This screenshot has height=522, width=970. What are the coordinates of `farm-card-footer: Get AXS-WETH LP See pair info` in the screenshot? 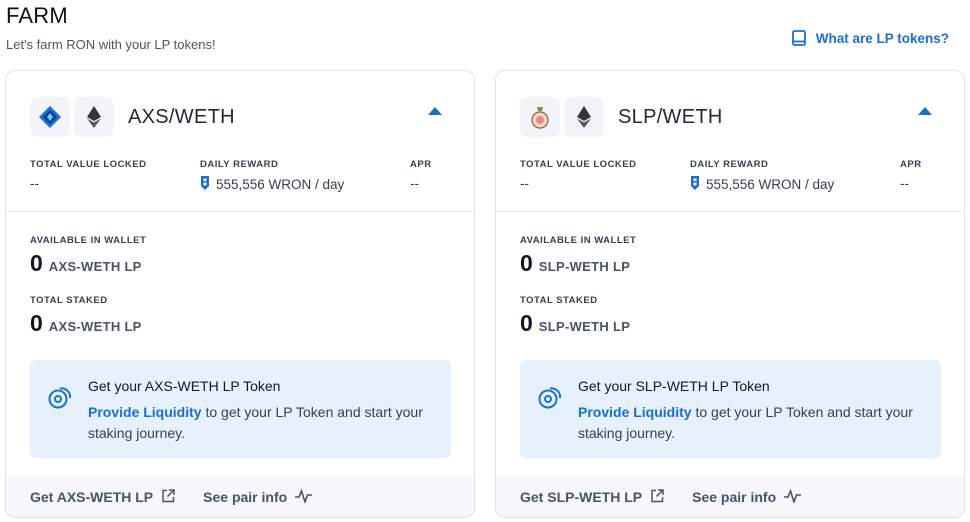 It's located at (240, 497).